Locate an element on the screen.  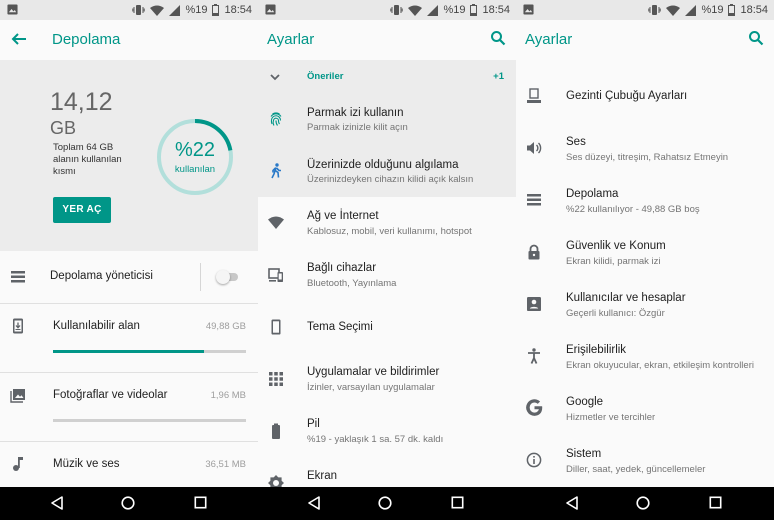
image-notification-icon is located at coordinates (270, 9).